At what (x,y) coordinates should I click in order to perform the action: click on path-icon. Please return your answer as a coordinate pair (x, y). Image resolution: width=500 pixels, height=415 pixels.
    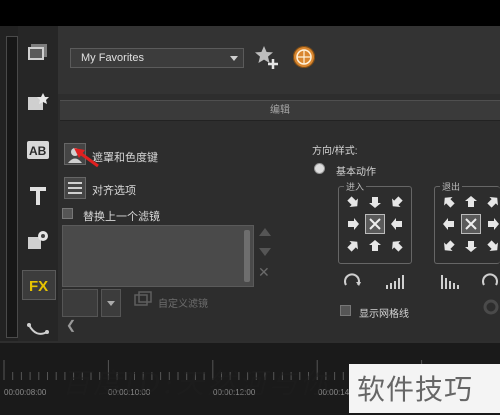
    Looking at the image, I should click on (38, 330).